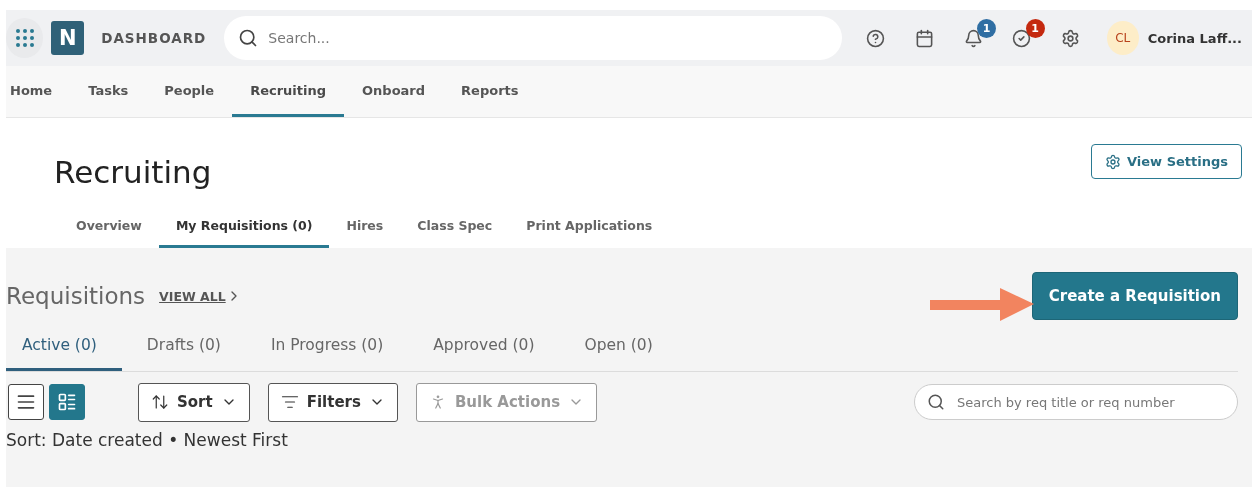 The width and height of the screenshot is (1252, 487). I want to click on create-requisition-button: Create a Requisition, so click(1134, 296).